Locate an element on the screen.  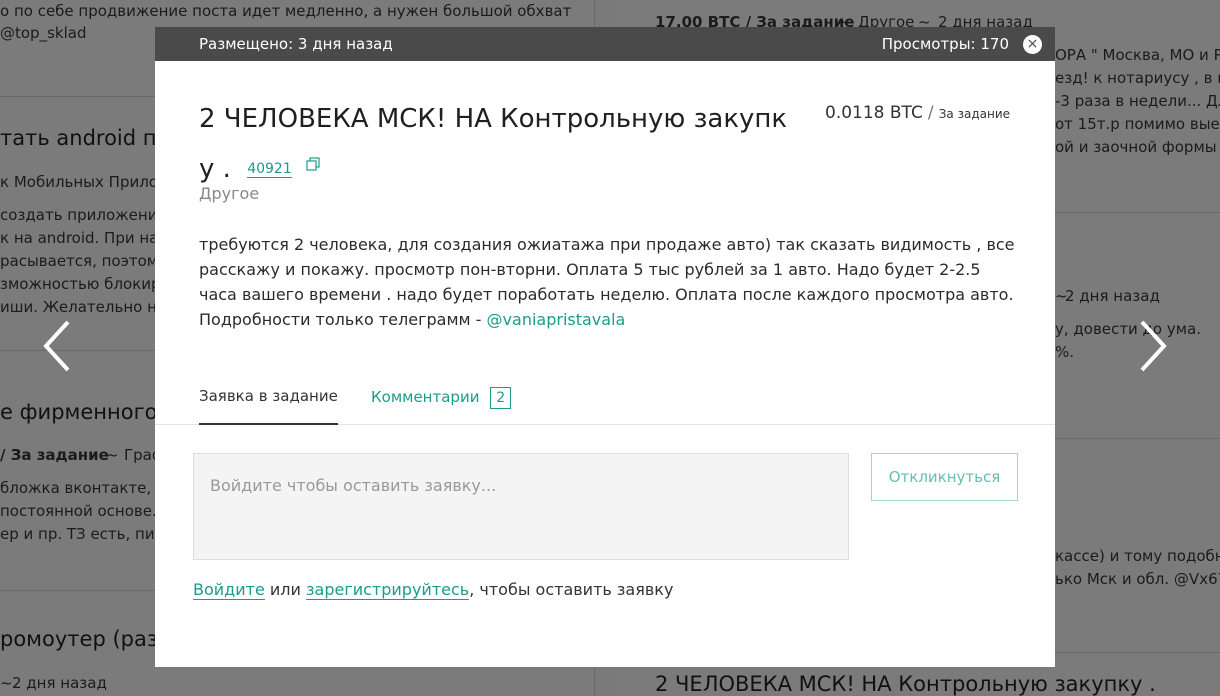
login-link: Войдите is located at coordinates (229, 590).